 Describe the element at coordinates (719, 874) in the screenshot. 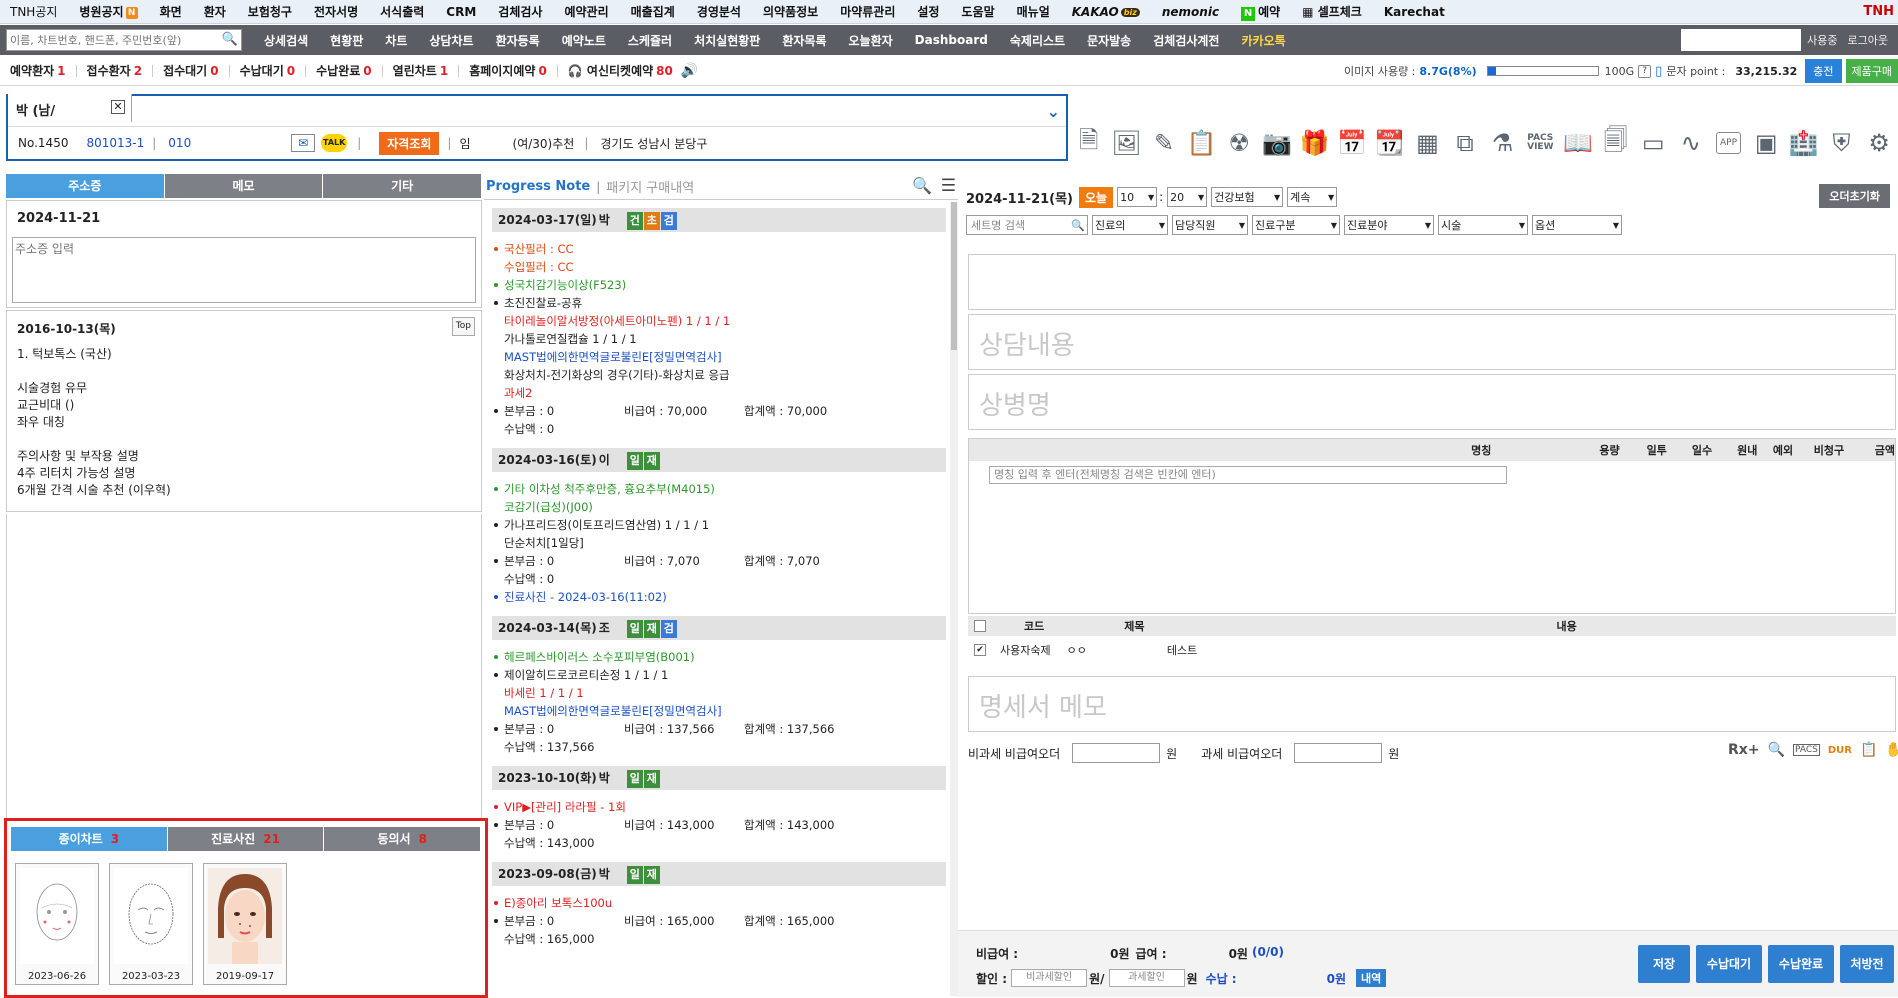

I see `visit-header: 2023-09-08(금) 박 일 재` at that location.